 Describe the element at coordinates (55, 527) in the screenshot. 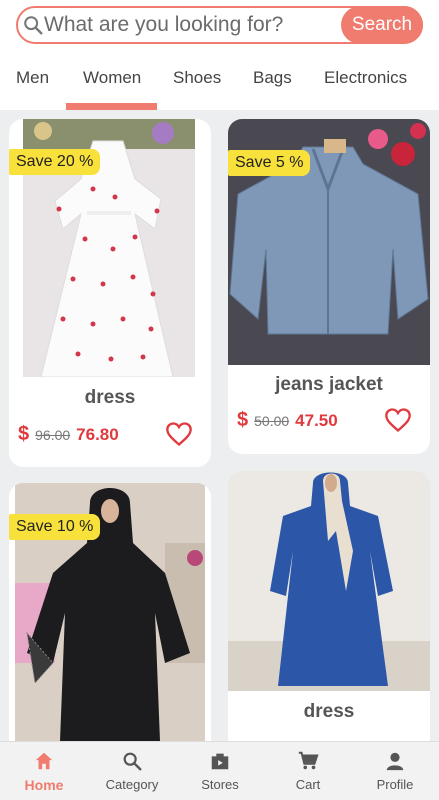

I see `discount-badge: Save 10 %` at that location.